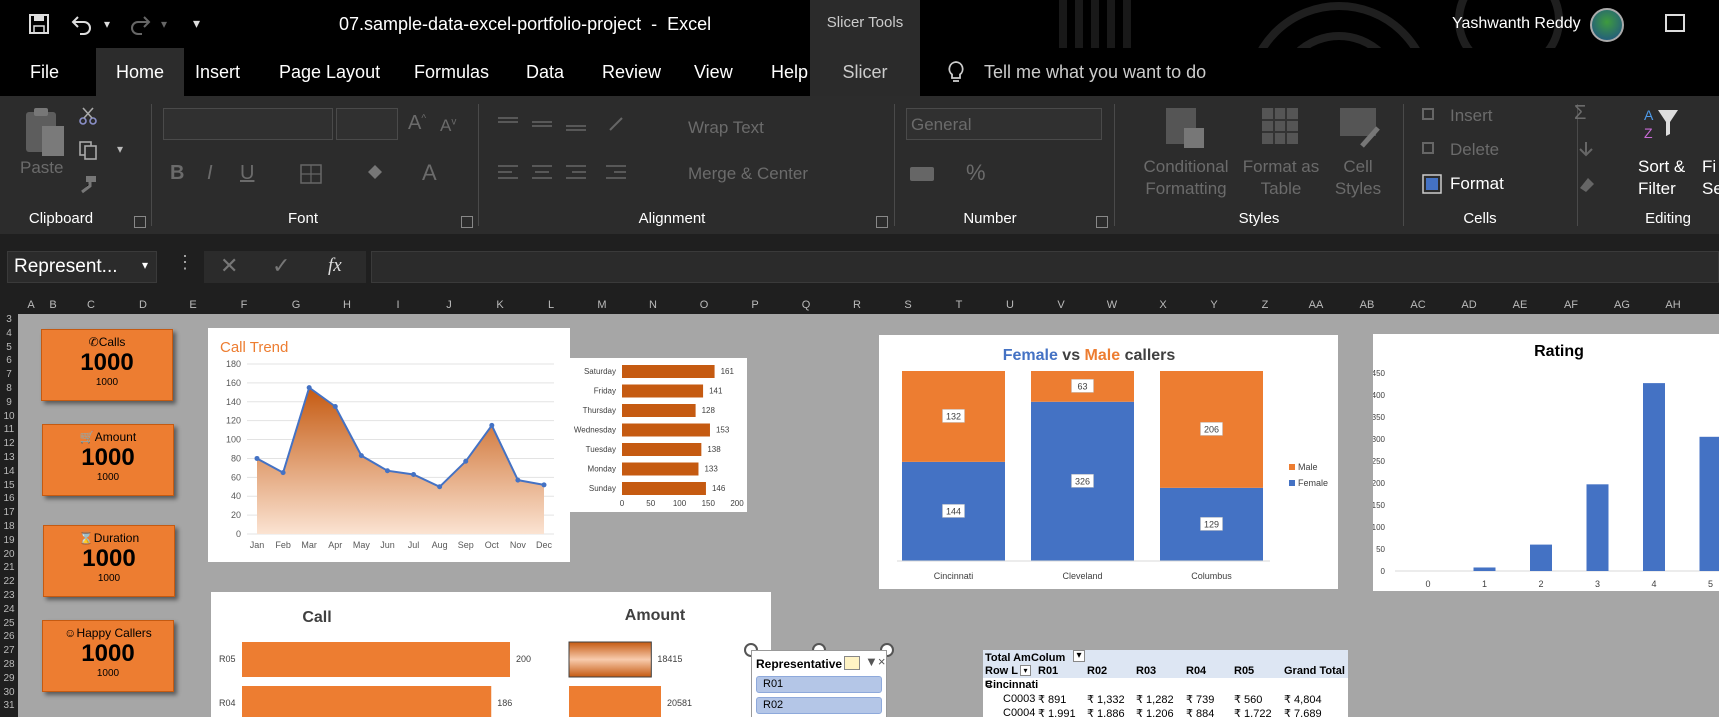  I want to click on row-header-26: 26, so click(9, 636).